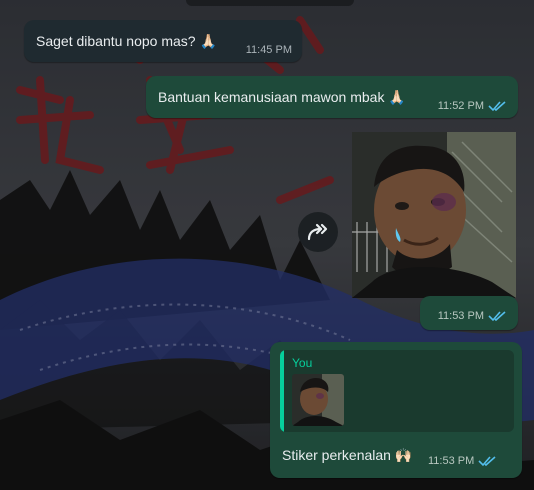 Image resolution: width=534 pixels, height=490 pixels. I want to click on reply-quote: You, so click(397, 391).